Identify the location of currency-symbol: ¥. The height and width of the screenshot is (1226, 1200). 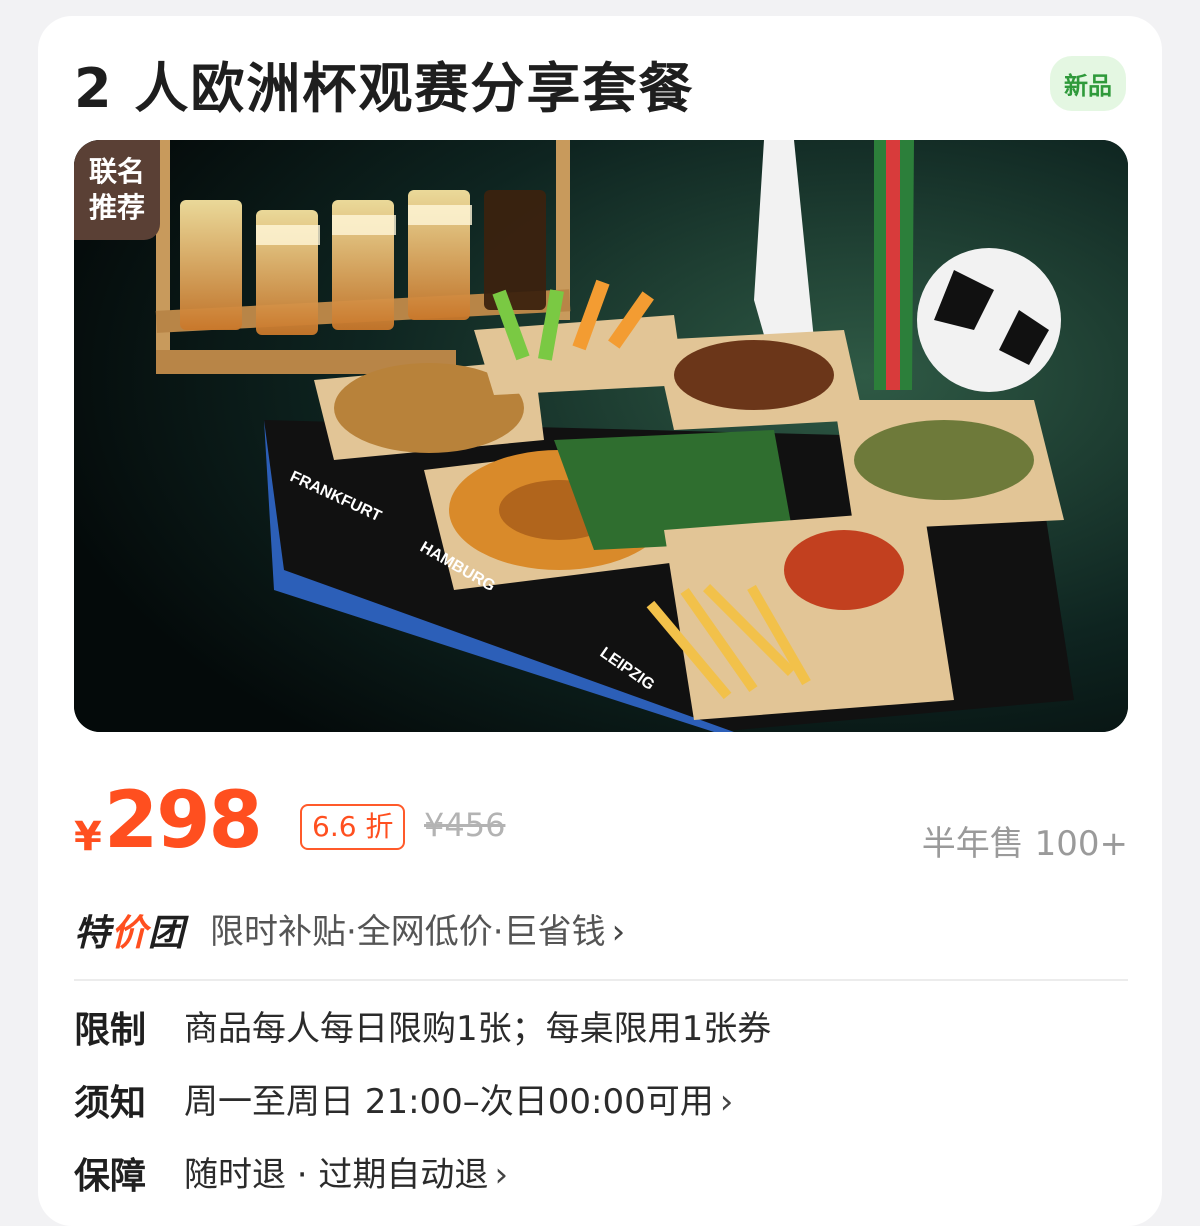
(88, 837).